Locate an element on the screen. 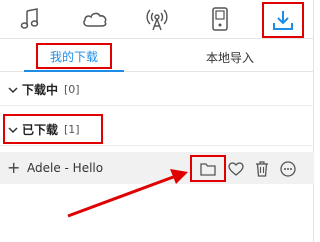 This screenshot has height=242, width=320. trash-icon is located at coordinates (262, 169).